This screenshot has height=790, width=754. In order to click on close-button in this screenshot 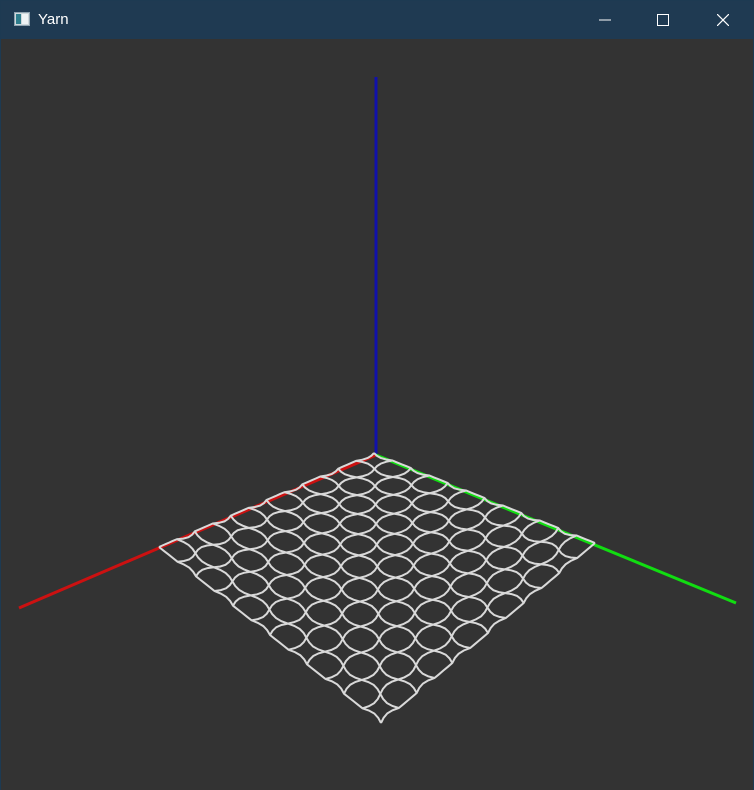, I will do `click(723, 20)`.